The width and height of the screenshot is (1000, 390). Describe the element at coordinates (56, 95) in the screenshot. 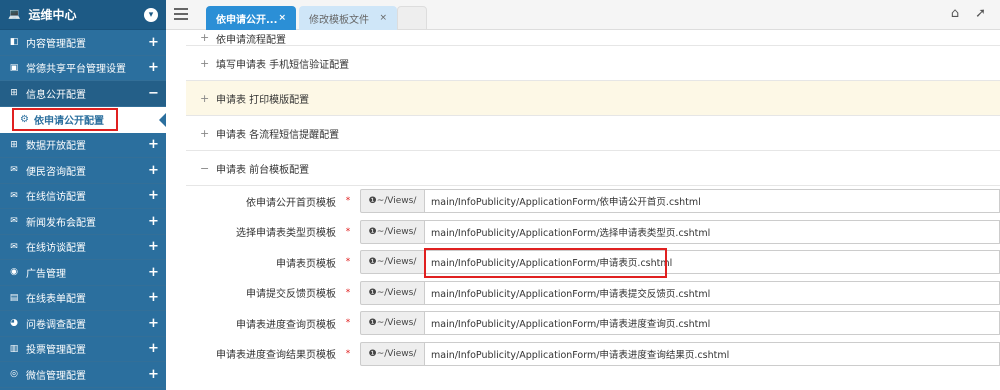

I see `sidebar-item-label: 信息公开配置` at that location.